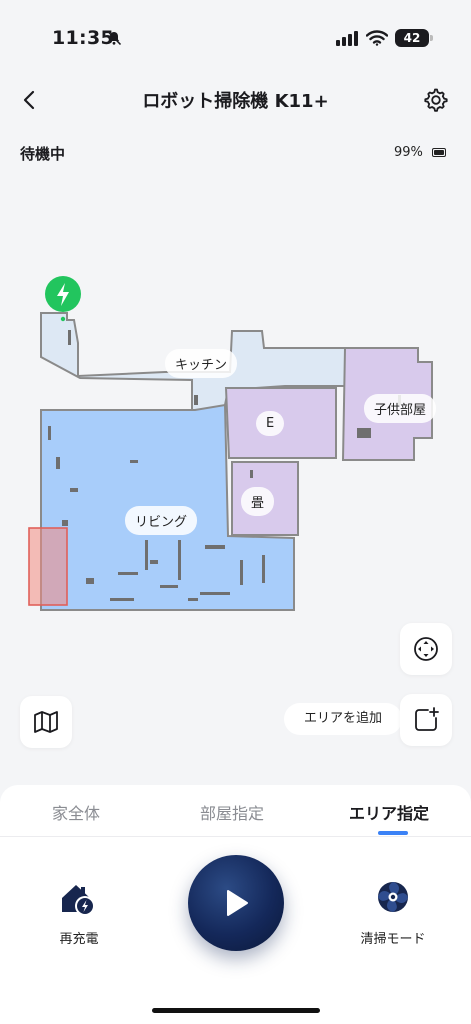 The width and height of the screenshot is (471, 1024). I want to click on tab-room: 部屋指定, so click(232, 812).